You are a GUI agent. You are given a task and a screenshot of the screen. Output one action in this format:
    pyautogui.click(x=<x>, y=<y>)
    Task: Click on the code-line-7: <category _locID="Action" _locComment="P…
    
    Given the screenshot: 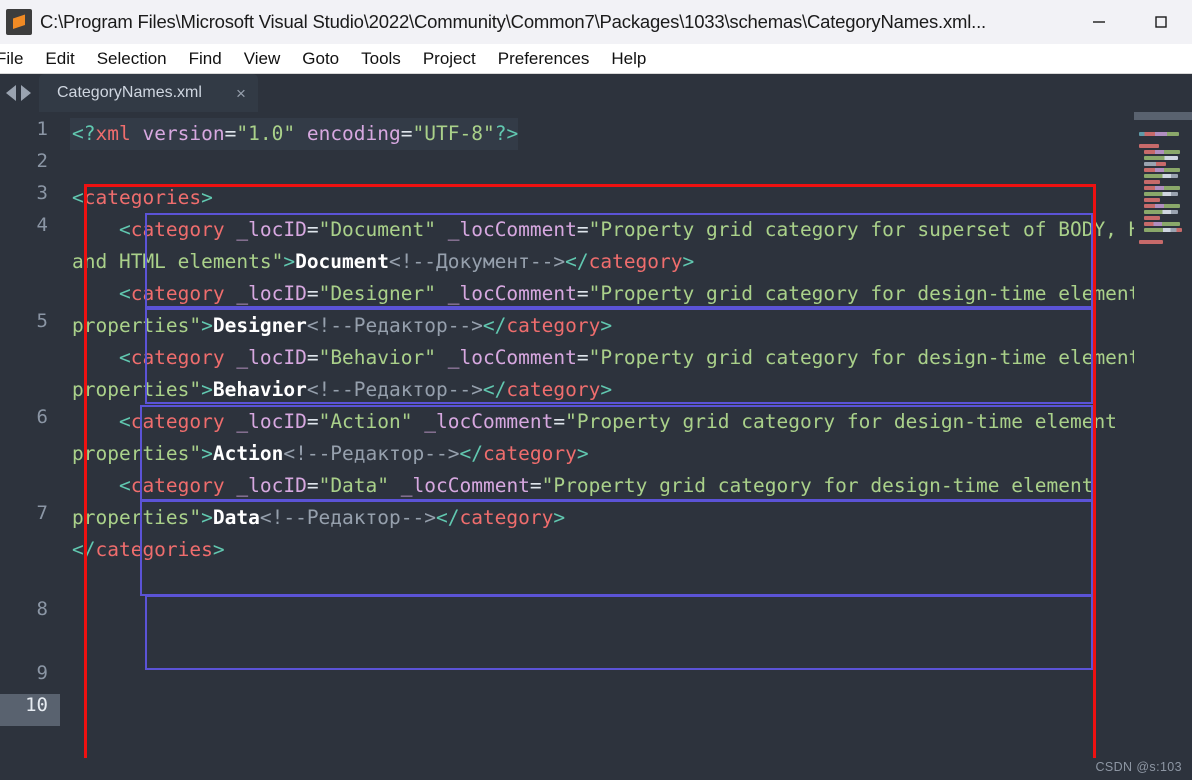 What is the action you would take?
    pyautogui.click(x=631, y=438)
    